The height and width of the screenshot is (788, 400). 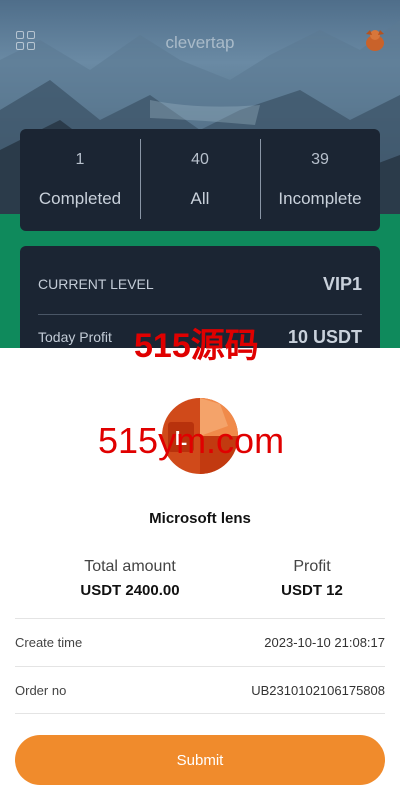 I want to click on task-stats-card: 1 Completed 40 All 39 Incomplete, so click(x=200, y=180).